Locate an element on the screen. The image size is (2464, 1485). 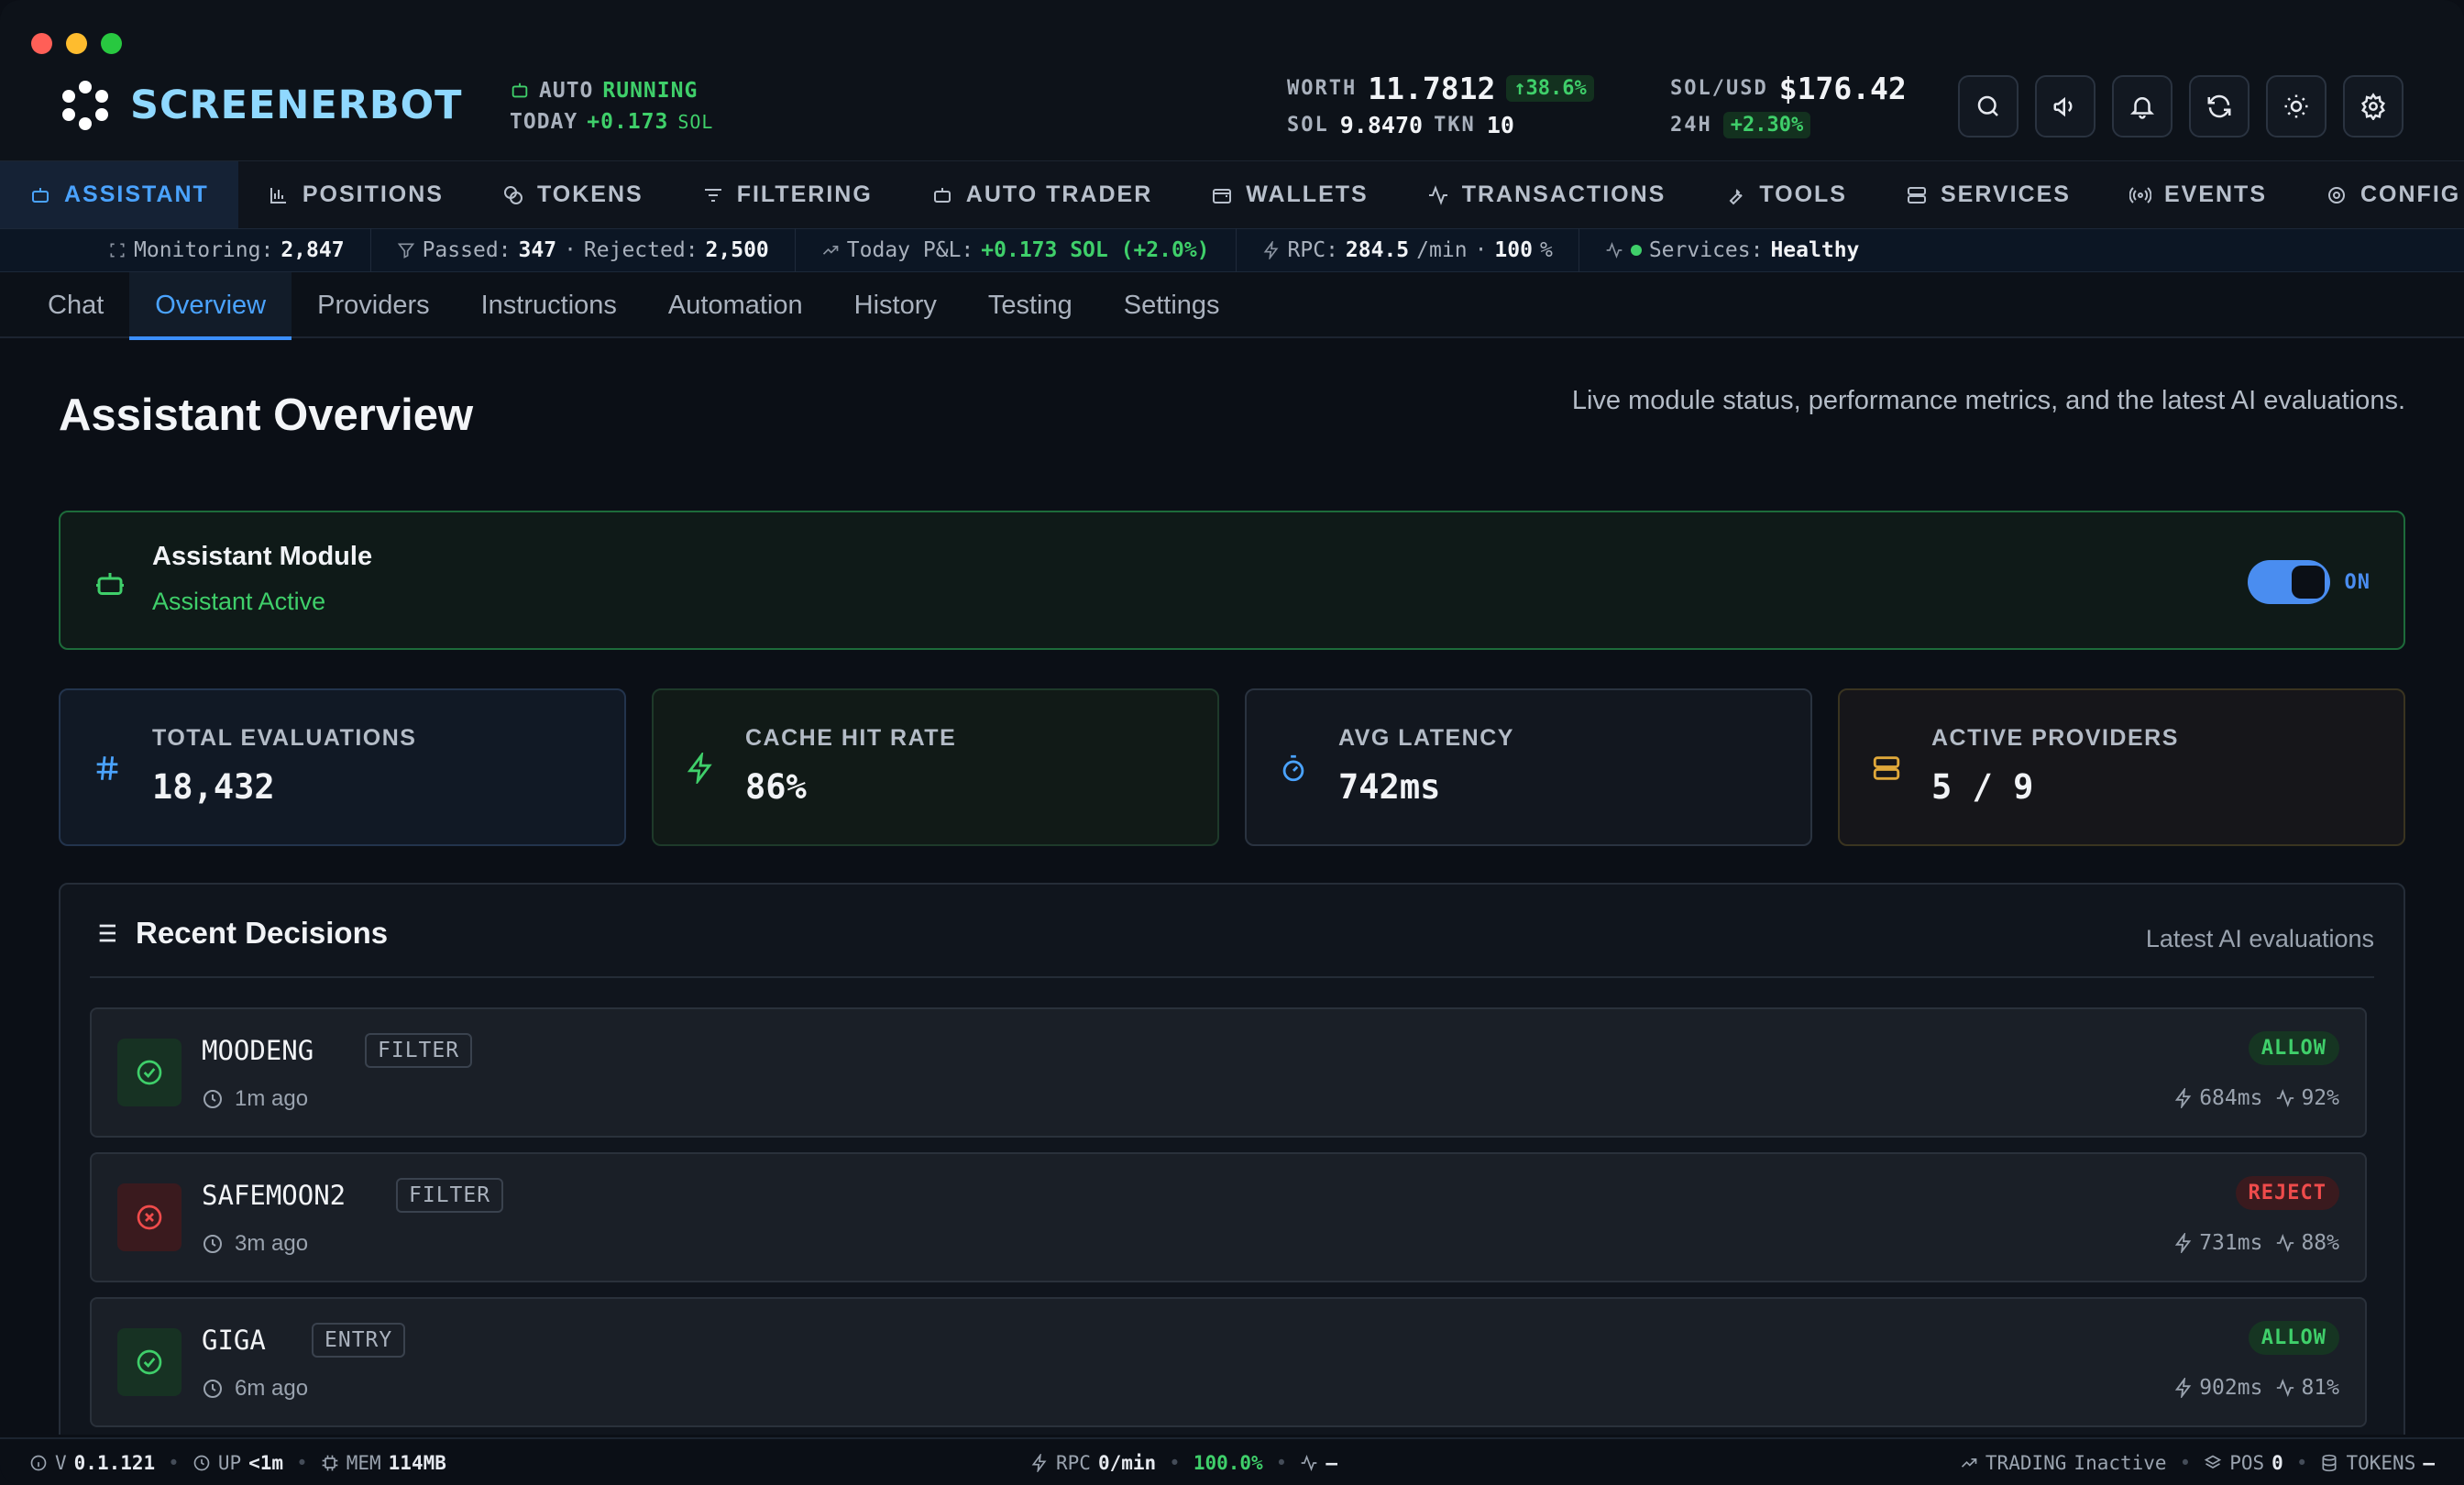
nav-item-wallets: WALLETS is located at coordinates (1289, 194).